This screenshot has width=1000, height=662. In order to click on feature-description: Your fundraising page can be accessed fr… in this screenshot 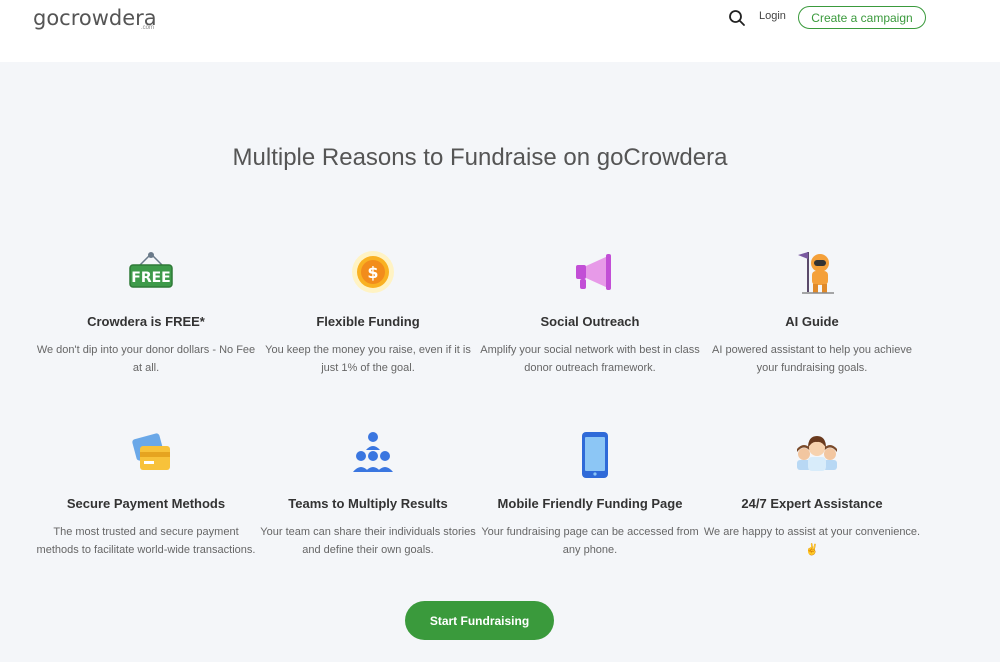, I will do `click(590, 541)`.